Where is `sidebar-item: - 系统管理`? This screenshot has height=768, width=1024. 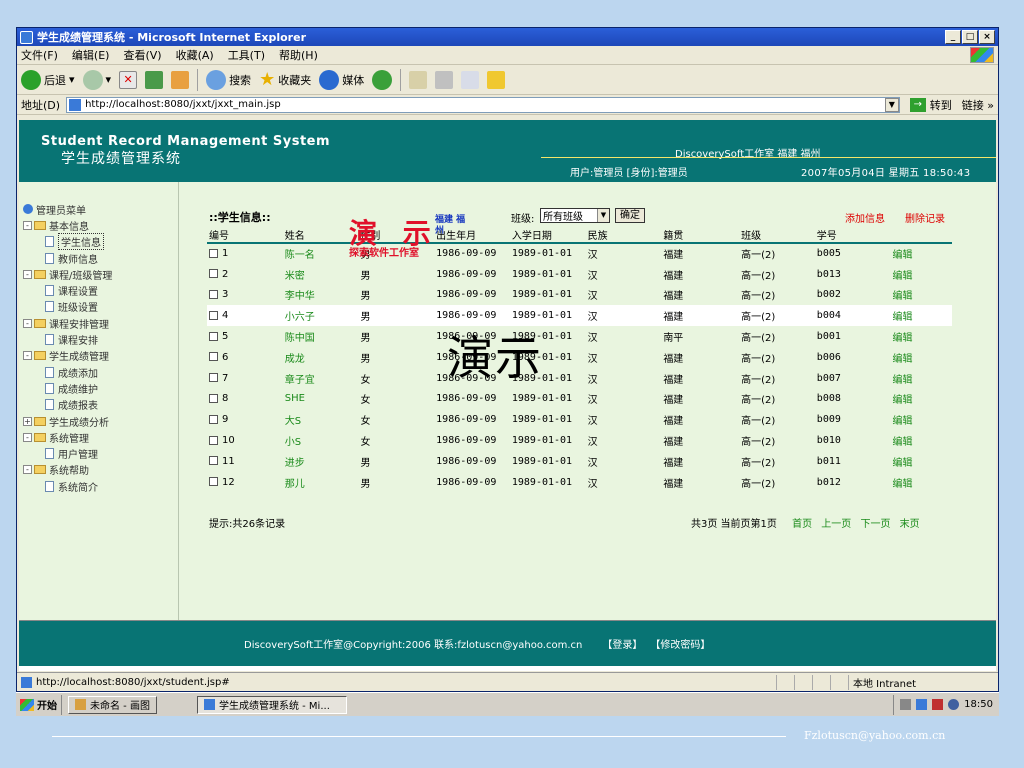
sidebar-item: - 系统管理 is located at coordinates (100, 437).